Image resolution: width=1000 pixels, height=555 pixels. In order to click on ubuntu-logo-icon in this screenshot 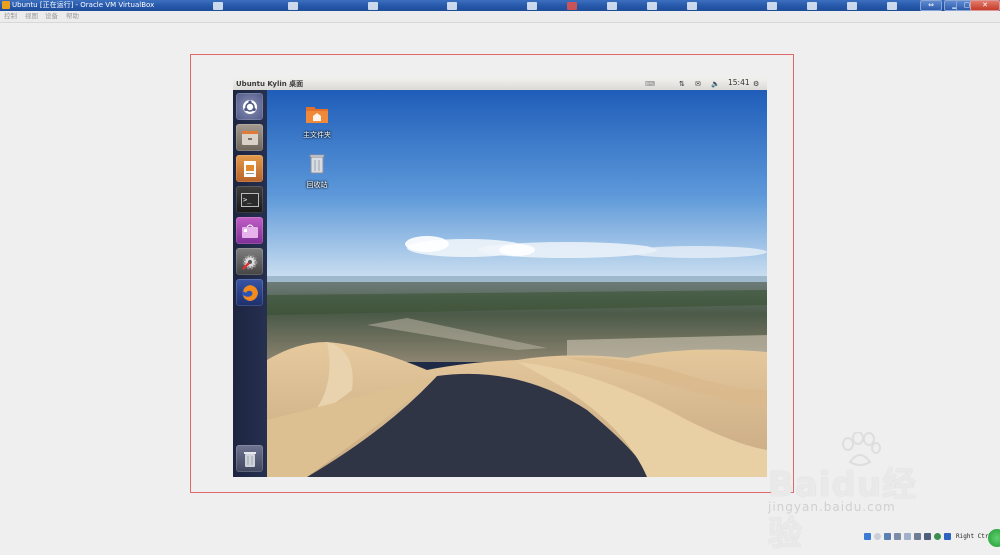, I will do `click(249, 106)`.